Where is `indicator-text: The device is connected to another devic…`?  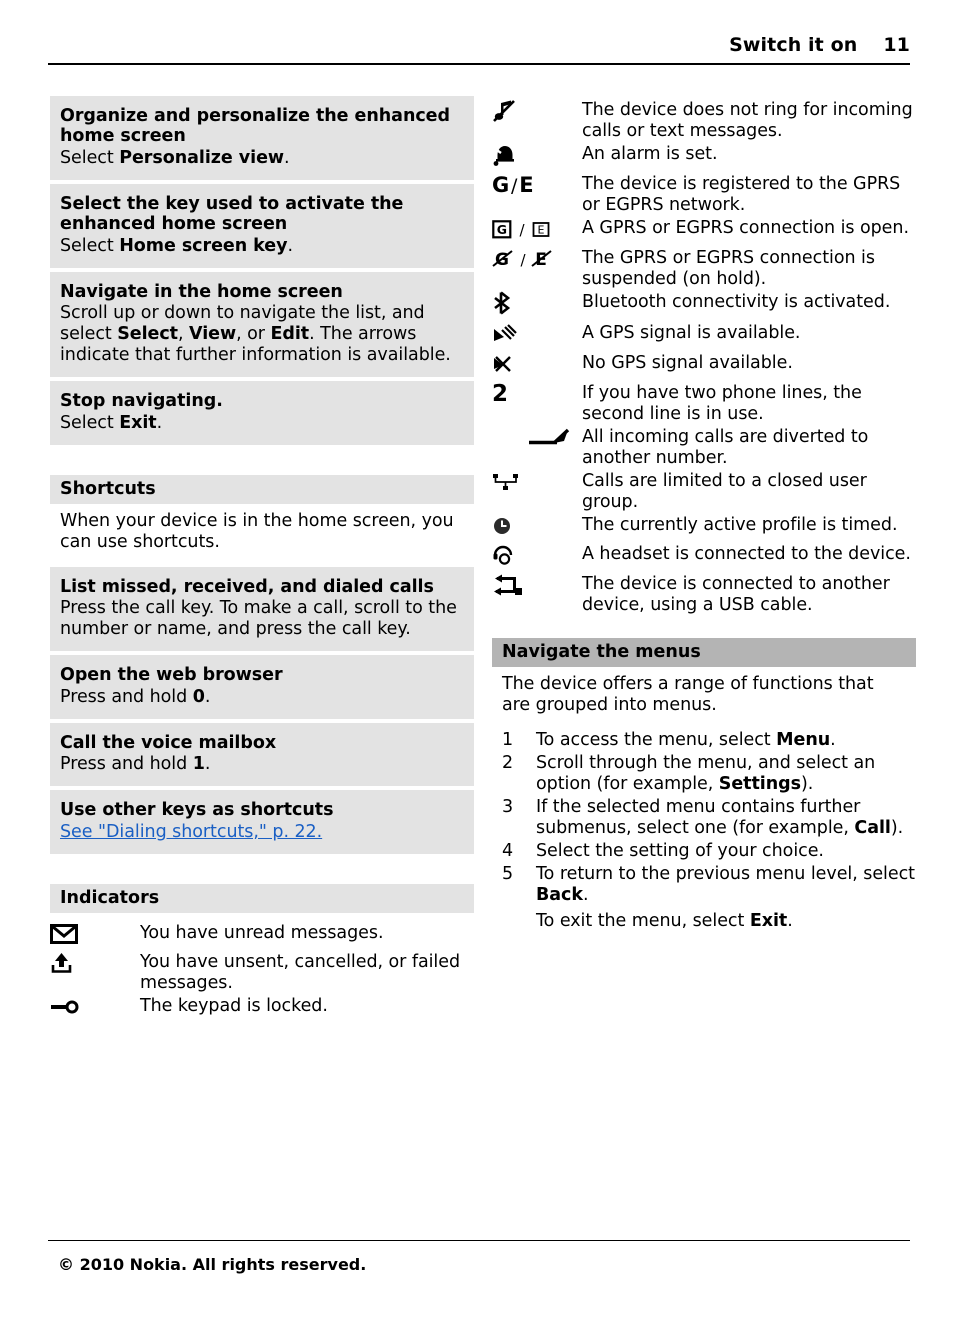 indicator-text: The device is connected to another devic… is located at coordinates (736, 594).